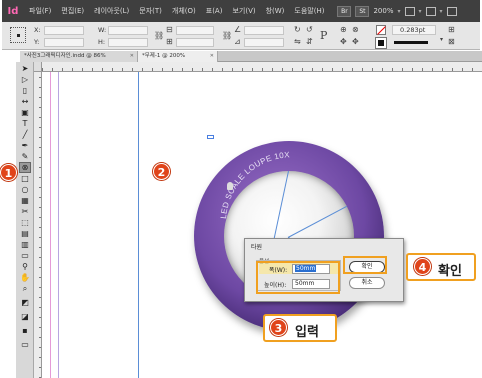  I want to click on table-tool-icon: ▦, so click(25, 200).